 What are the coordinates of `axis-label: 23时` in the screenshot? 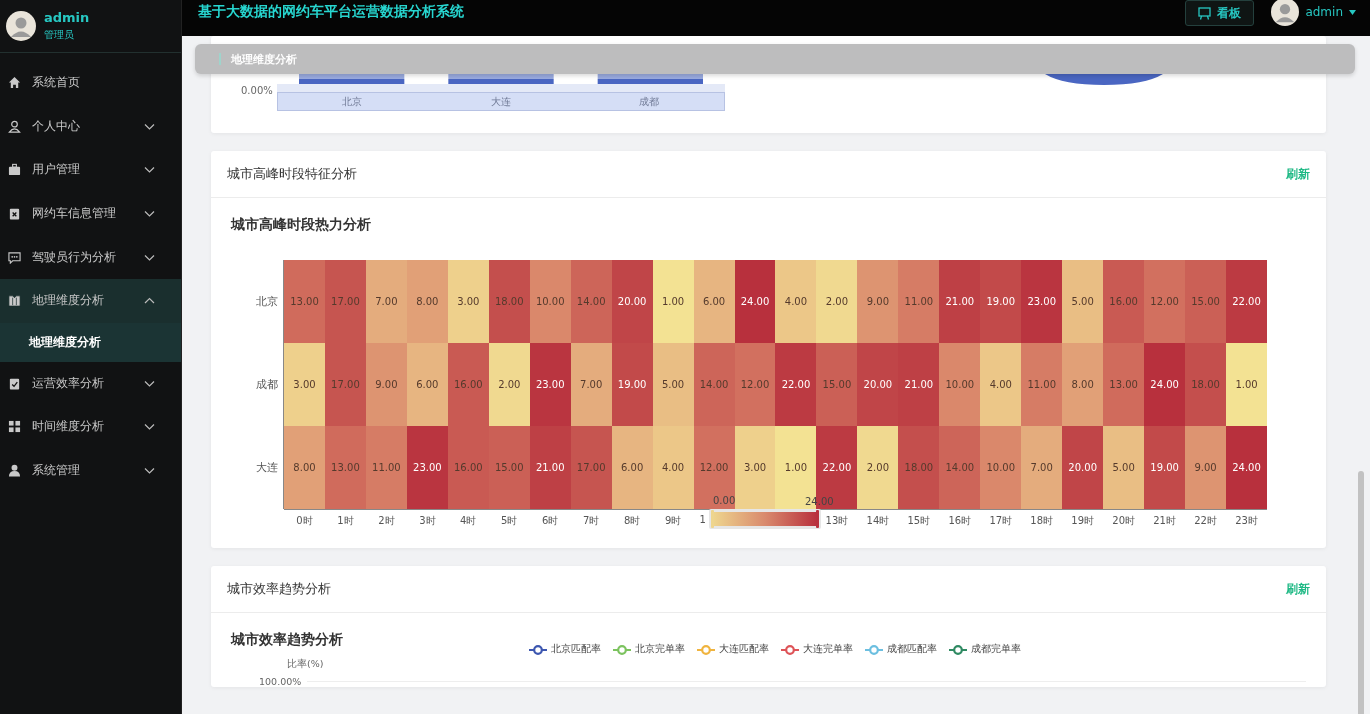 It's located at (1246, 519).